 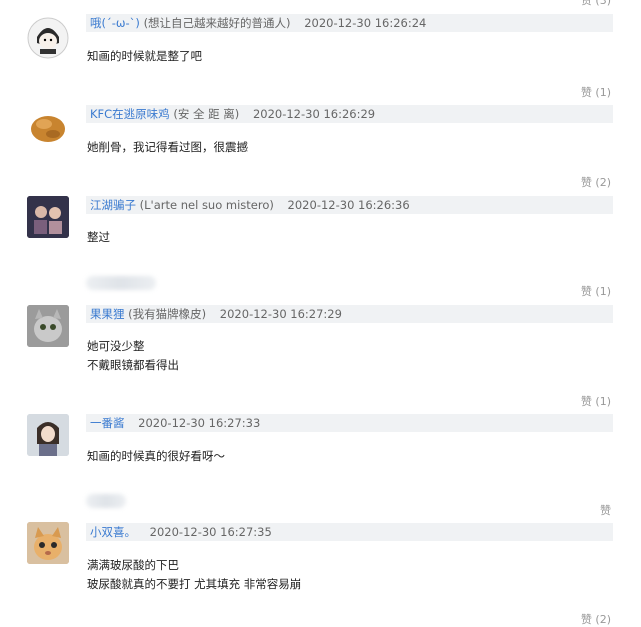 What do you see at coordinates (210, 532) in the screenshot?
I see `timestamp: 2020-12-30 16:27:35` at bounding box center [210, 532].